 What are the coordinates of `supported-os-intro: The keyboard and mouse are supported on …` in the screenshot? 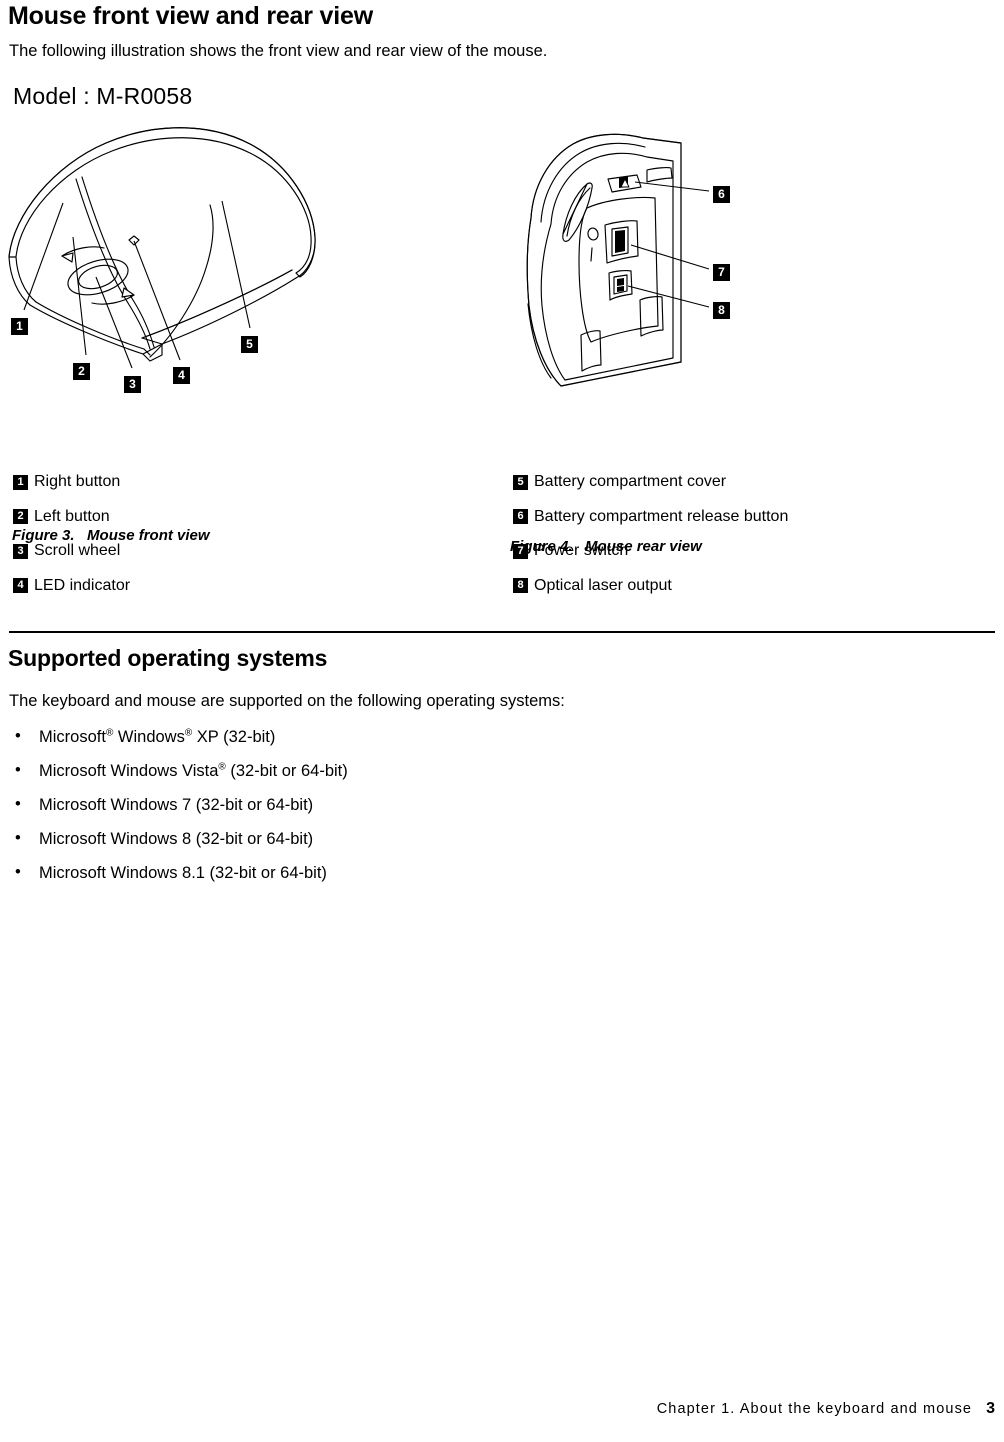 It's located at (287, 701).